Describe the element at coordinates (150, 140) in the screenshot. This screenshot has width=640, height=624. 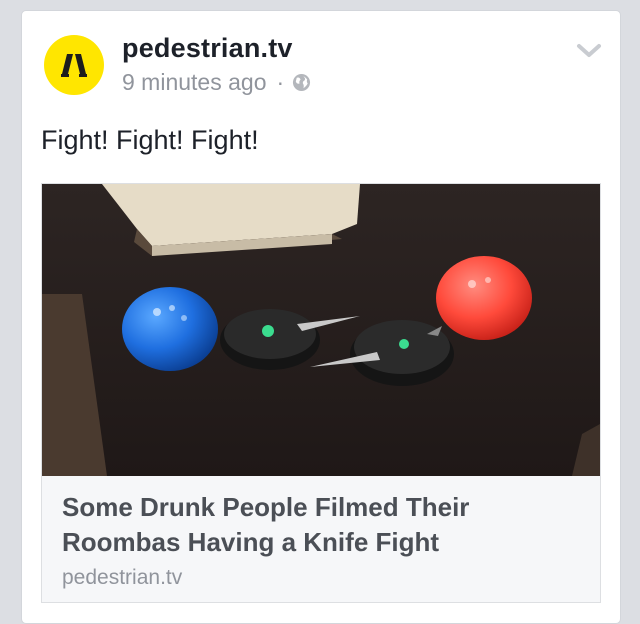
I see `post-message: Fight! Fight! Fight!` at that location.